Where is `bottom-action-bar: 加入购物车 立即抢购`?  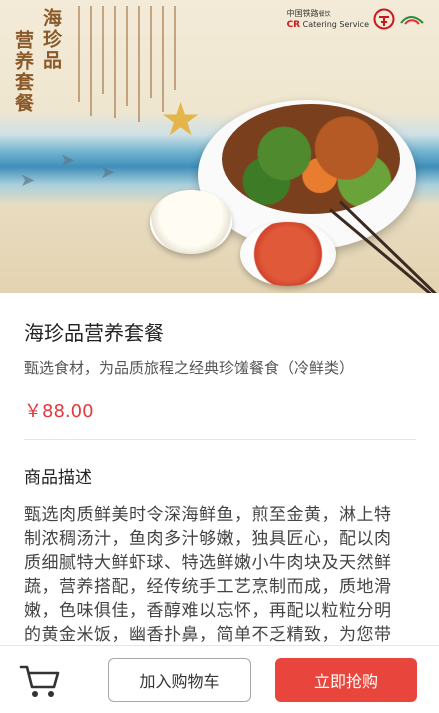
bottom-action-bar: 加入购物车 立即抢购 is located at coordinates (219, 679).